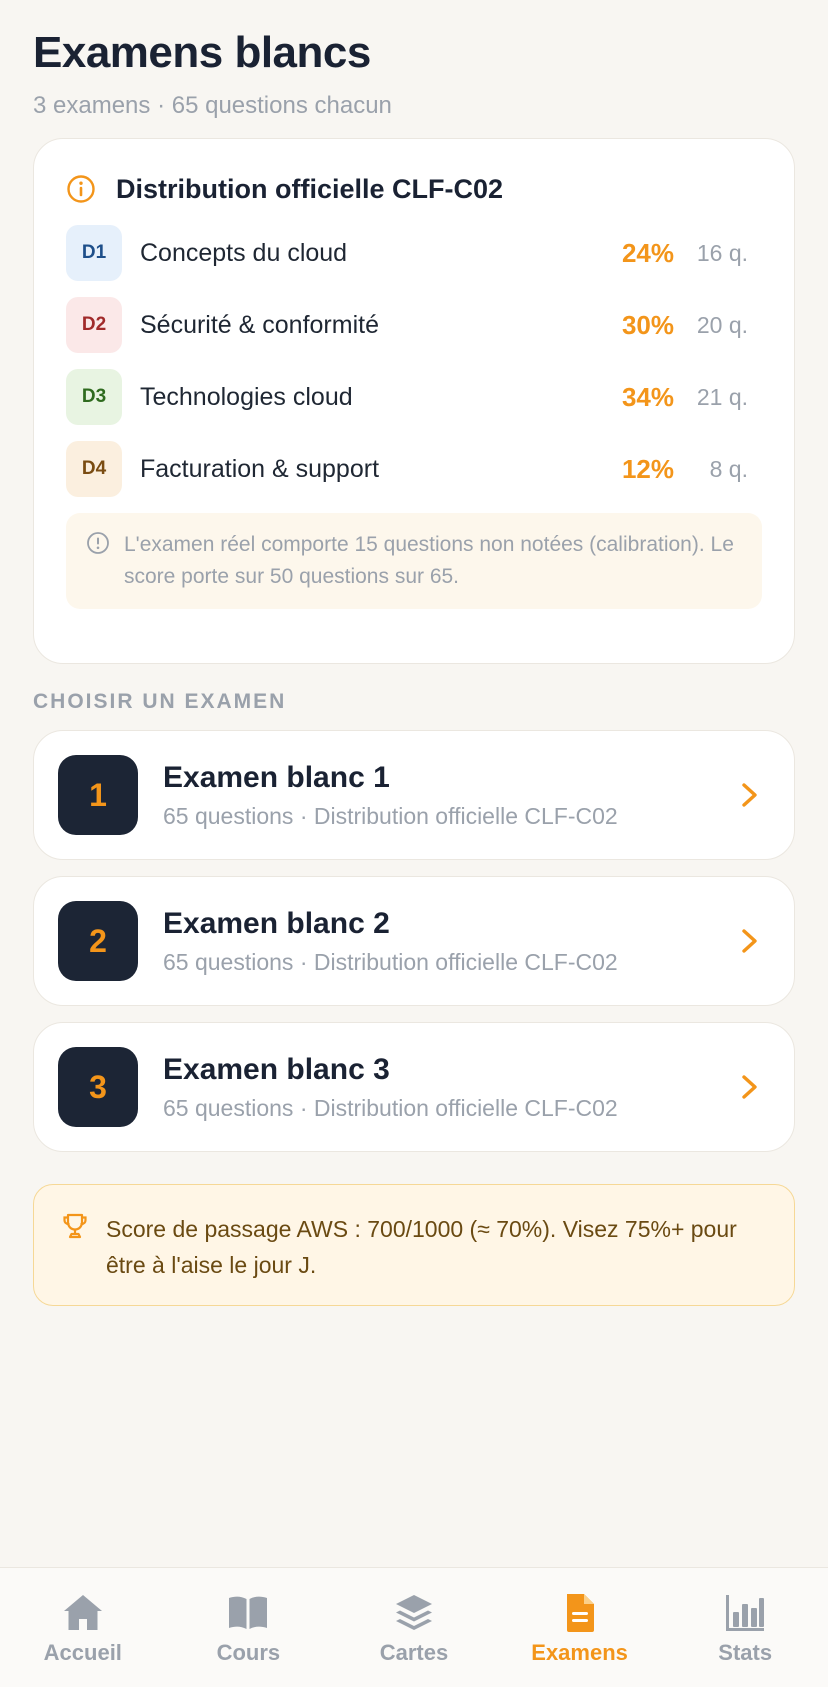  I want to click on domain-question-count: 20 q., so click(722, 324).